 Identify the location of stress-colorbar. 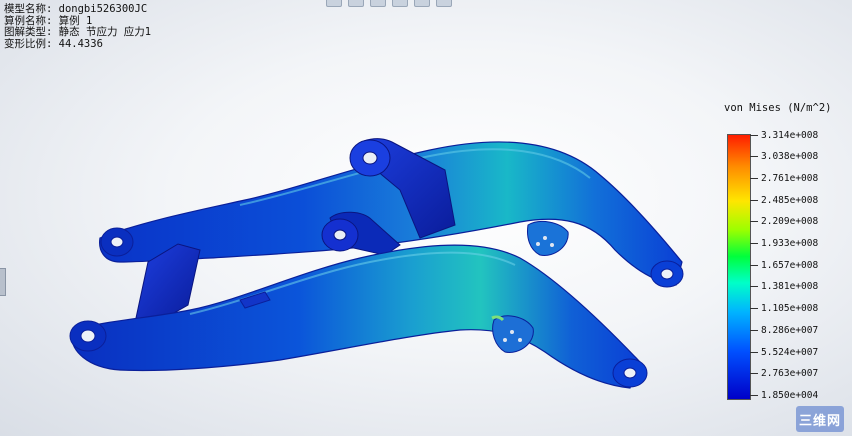
(739, 267).